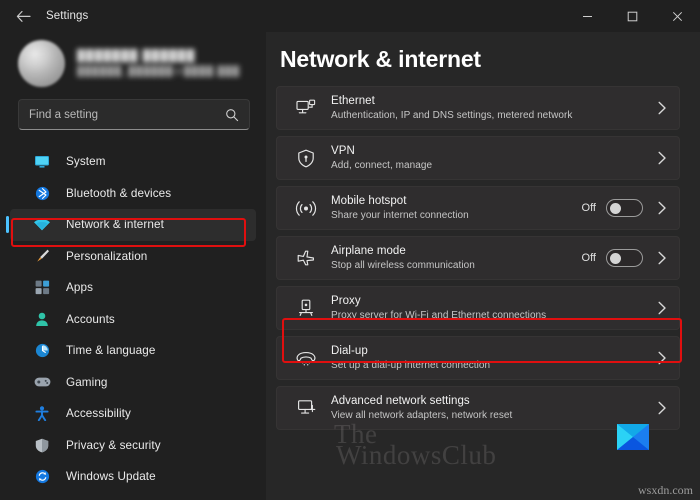 This screenshot has height=500, width=700. Describe the element at coordinates (111, 351) in the screenshot. I see `sidebar-item-label: Time & language` at that location.